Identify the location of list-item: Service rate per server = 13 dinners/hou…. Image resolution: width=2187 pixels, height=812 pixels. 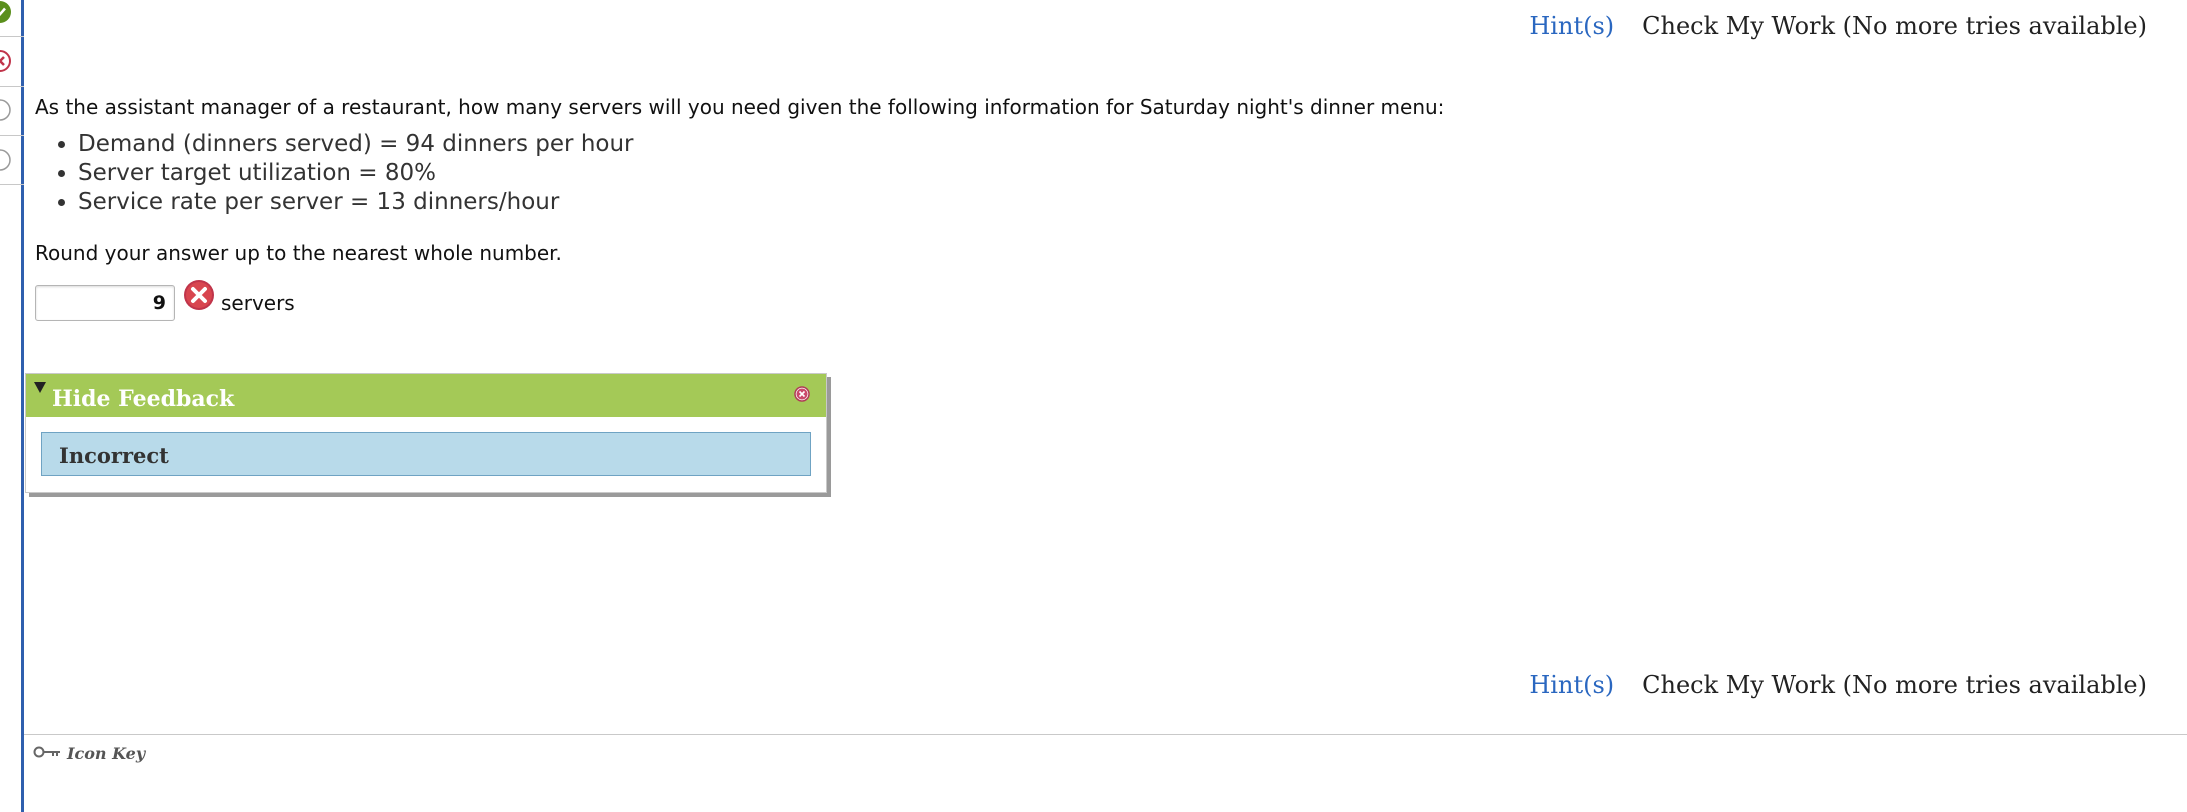
(356, 202).